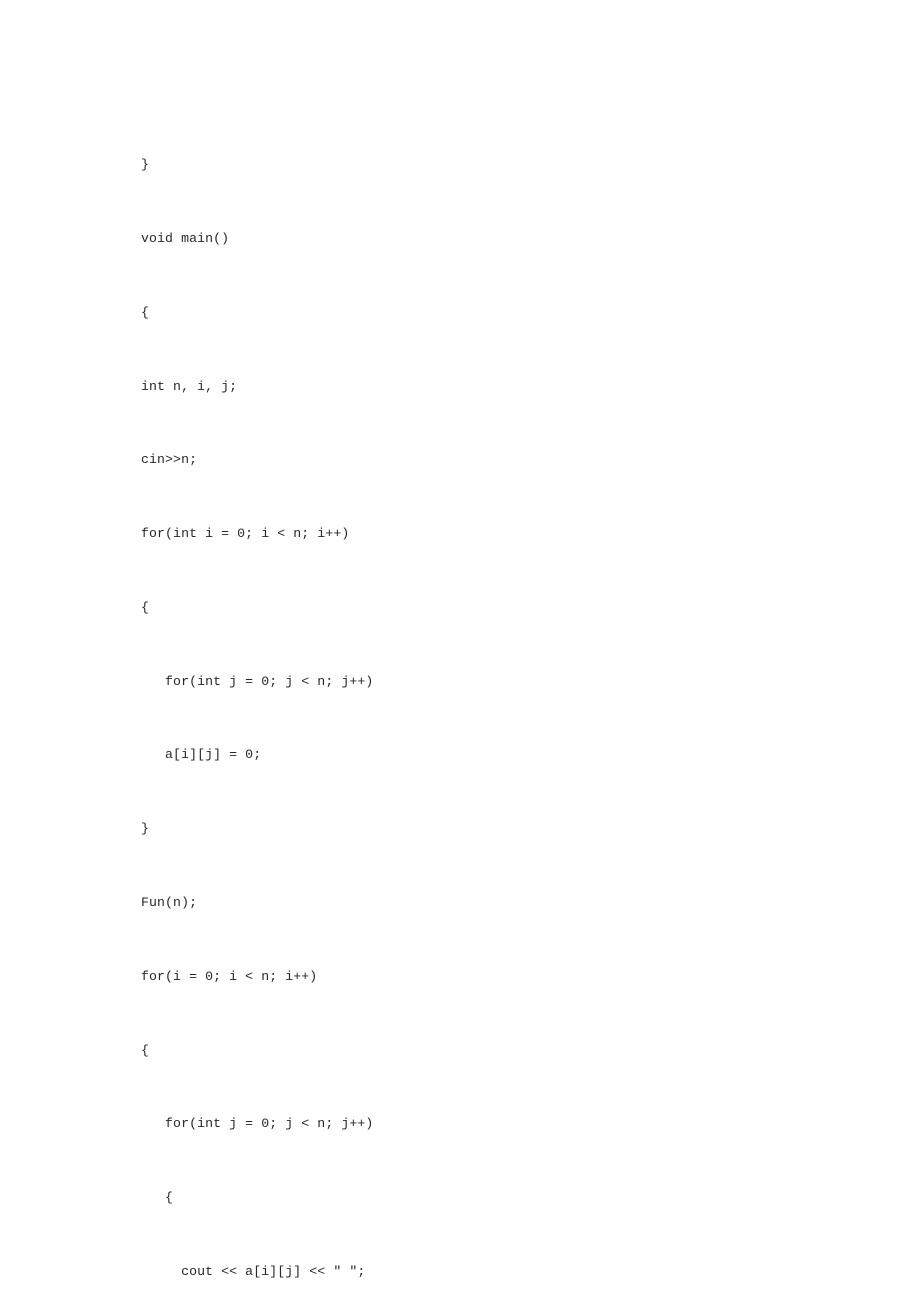 Image resolution: width=920 pixels, height=1302 pixels. Describe the element at coordinates (189, 386) in the screenshot. I see `code-line: int n, i, j;` at that location.